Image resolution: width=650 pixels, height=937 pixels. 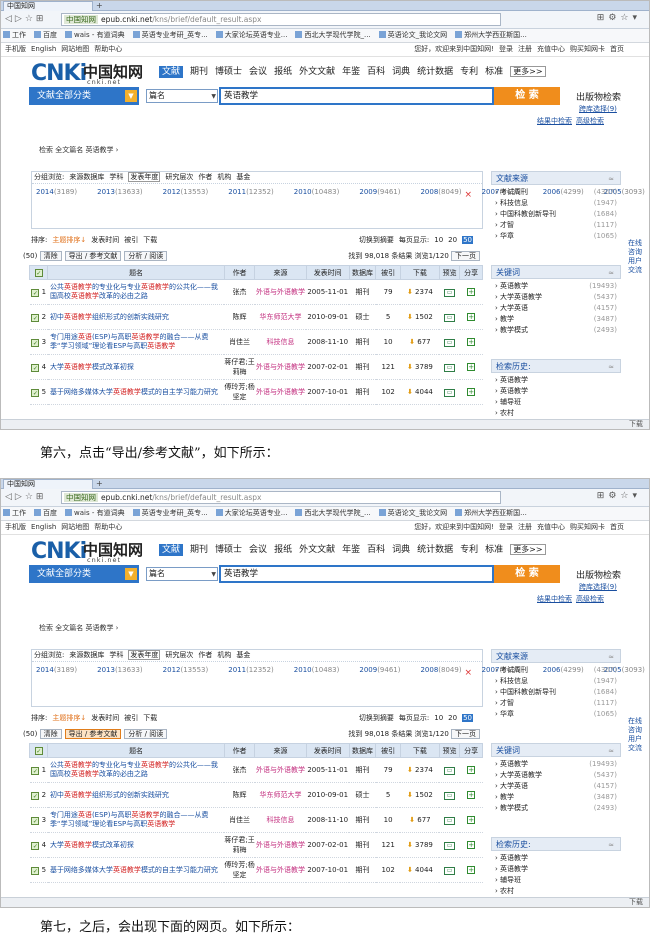 I want to click on bookmark-item: 百度, so click(x=45, y=513).